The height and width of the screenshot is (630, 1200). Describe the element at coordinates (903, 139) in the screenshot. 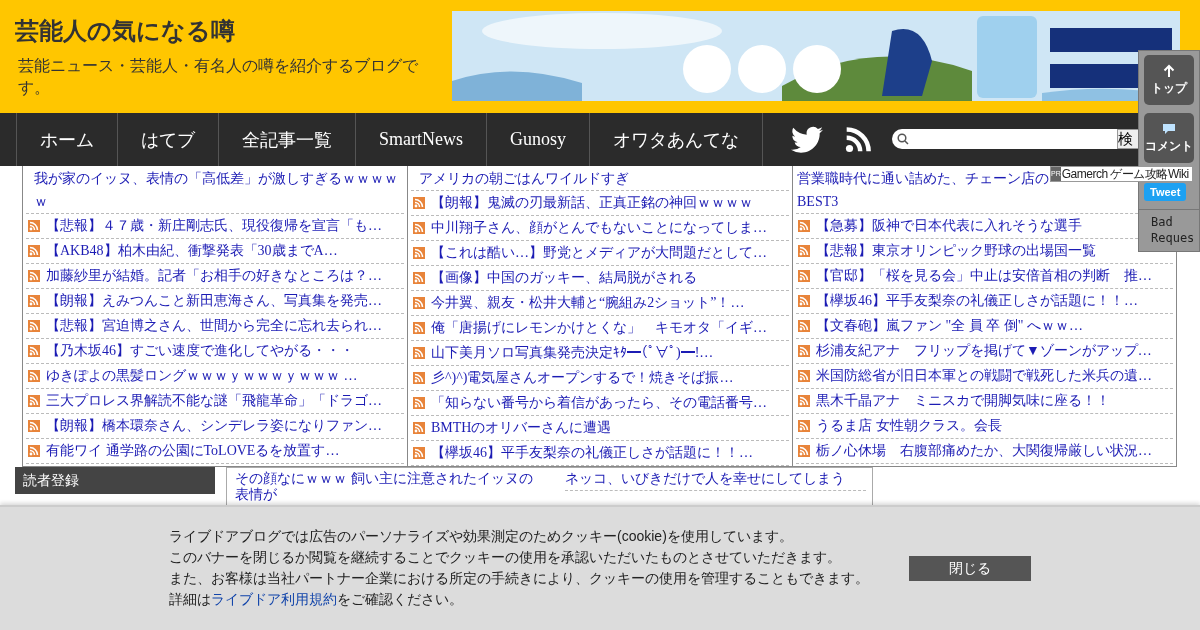

I see `search-icon` at that location.